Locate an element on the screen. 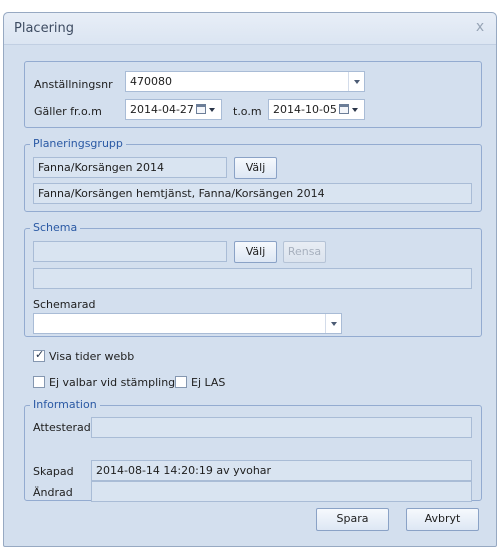  planning-group-name-value: Fanna/Korsängen 2014 is located at coordinates (101, 167).